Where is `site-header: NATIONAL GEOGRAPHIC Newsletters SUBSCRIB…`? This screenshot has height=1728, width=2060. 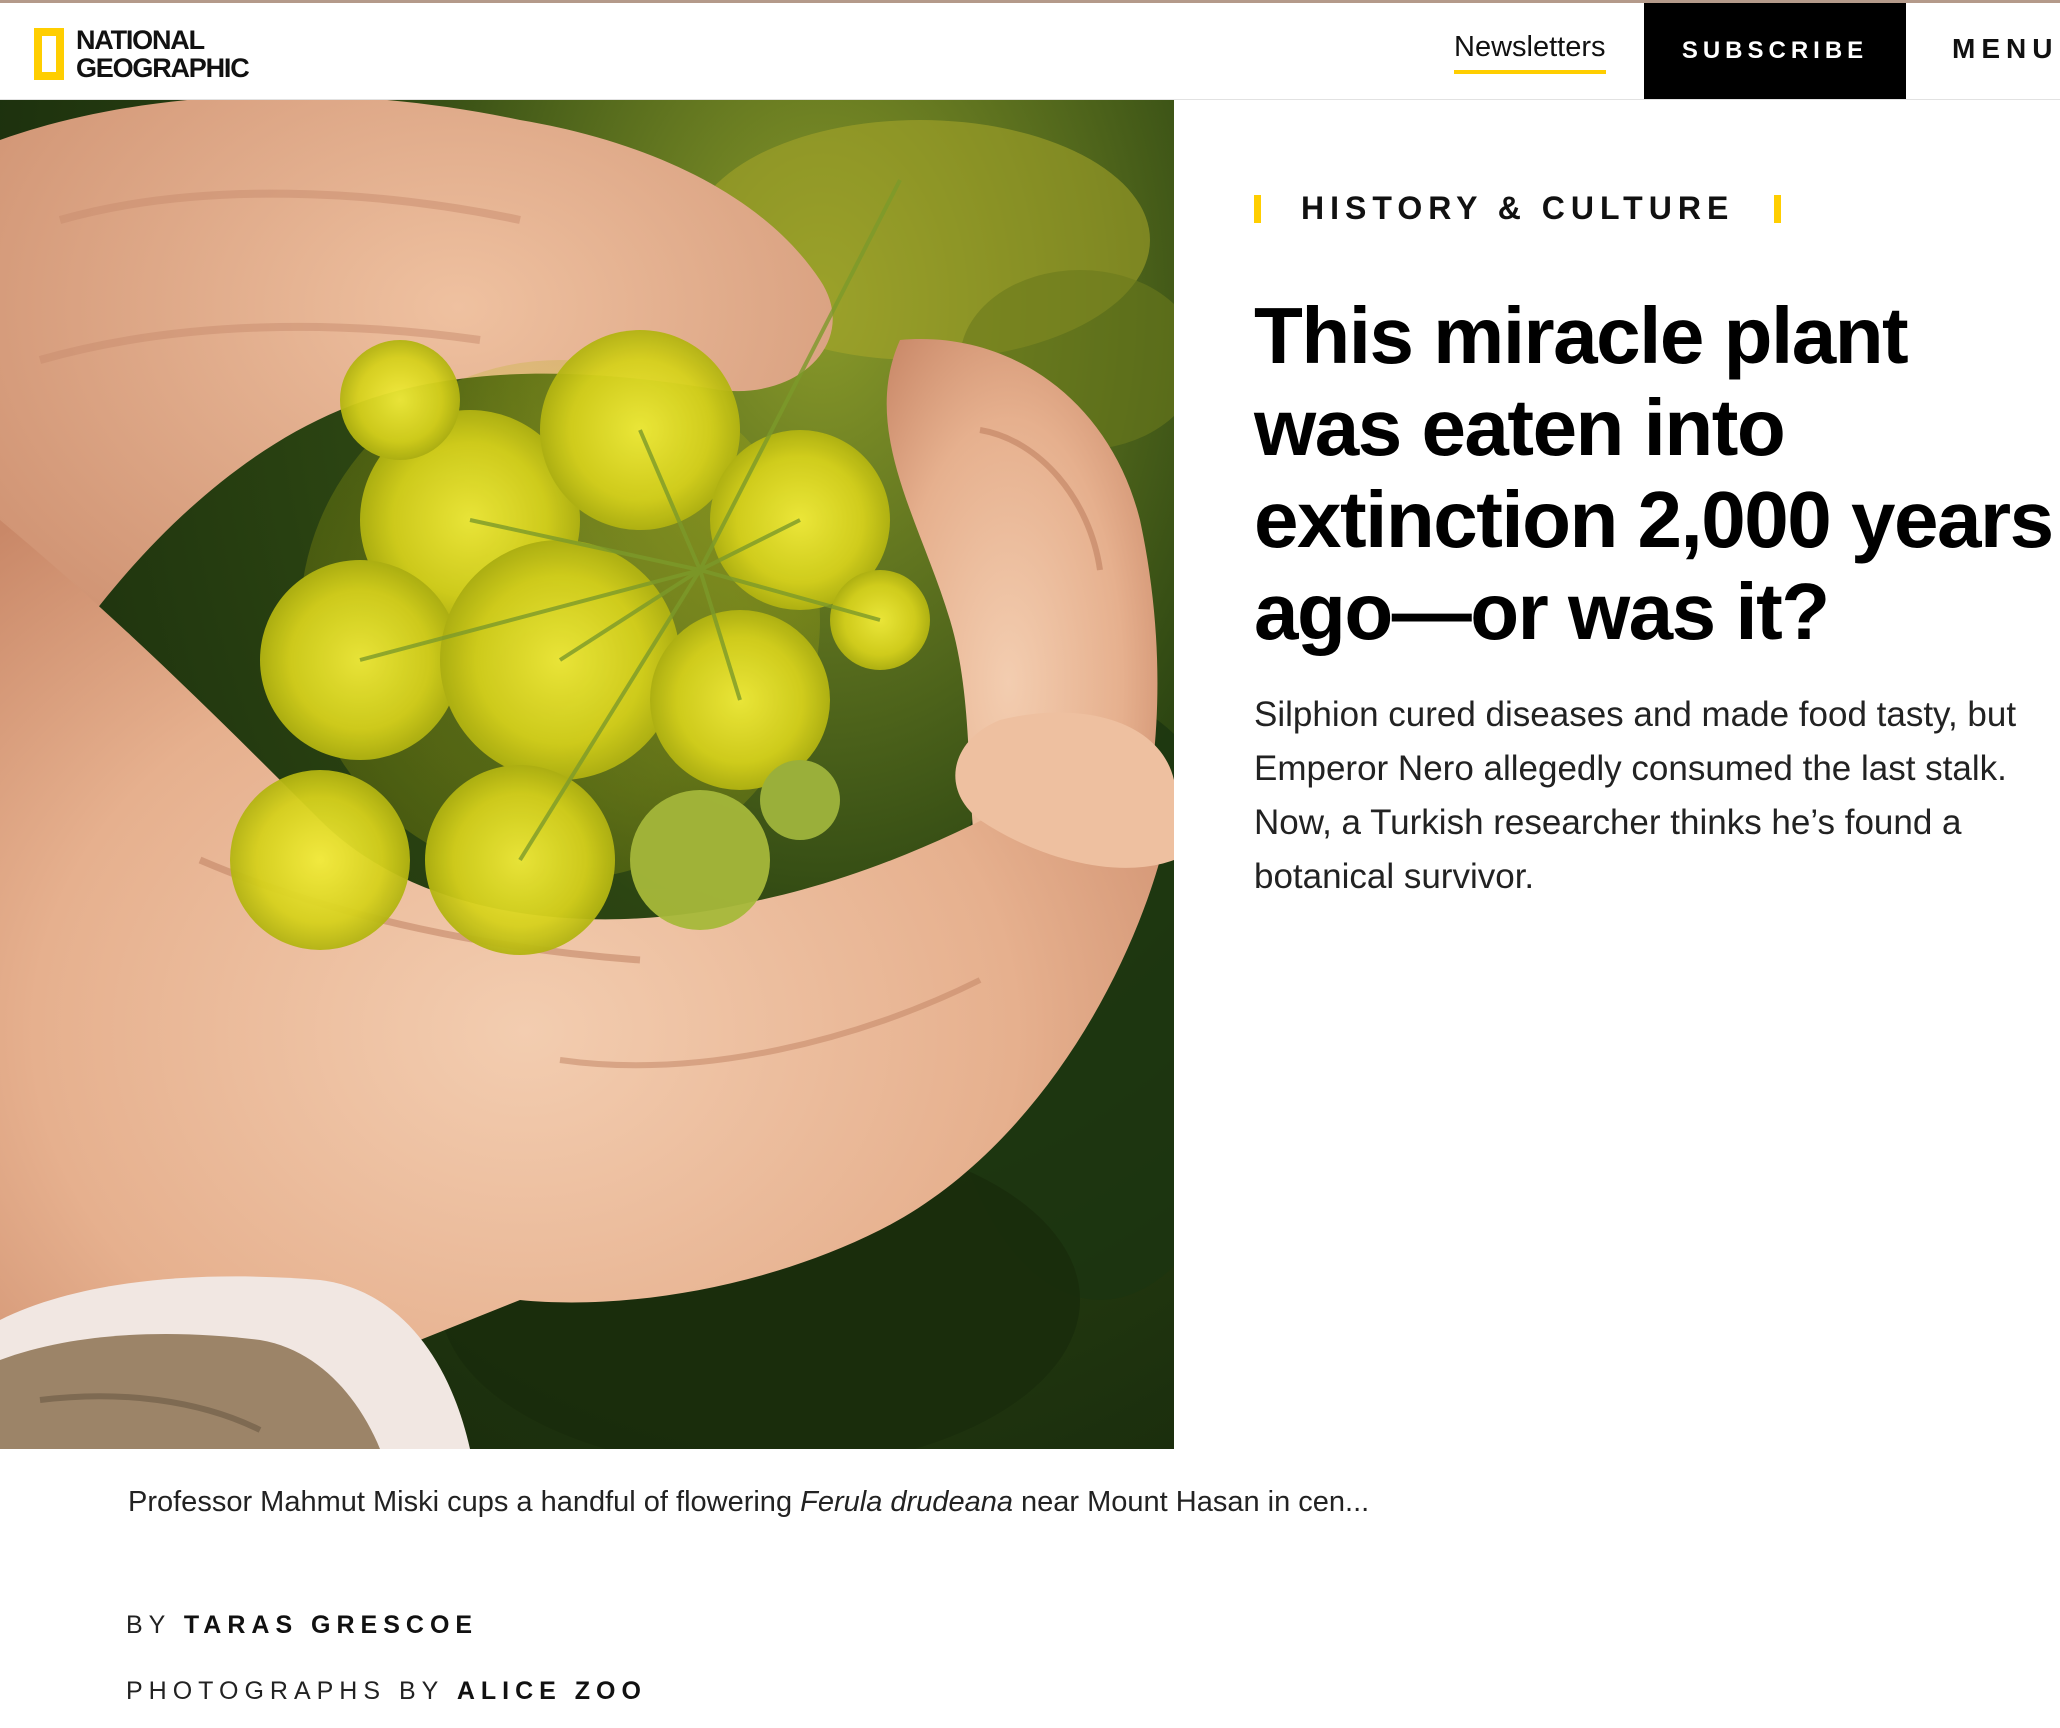
site-header: NATIONAL GEOGRAPHIC Newsletters SUBSCRIB… is located at coordinates (1030, 51).